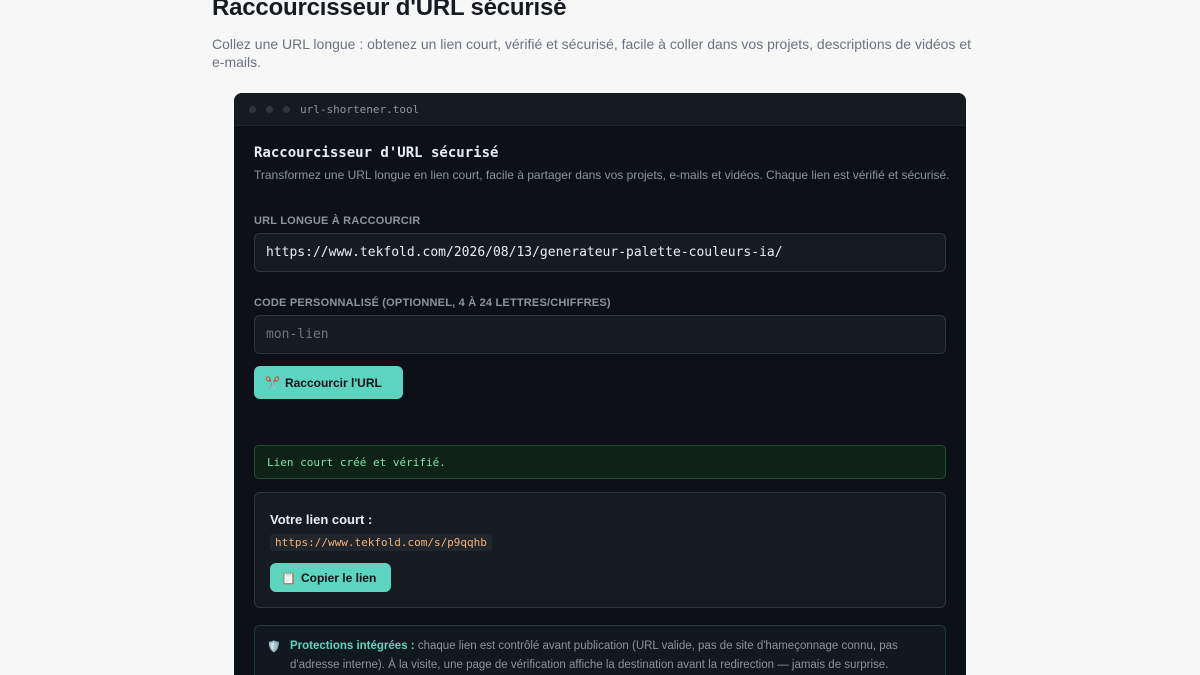 This screenshot has width=1200, height=675. Describe the element at coordinates (376, 153) in the screenshot. I see `tool-title: Raccourcisseur d'URL sécurisé` at that location.